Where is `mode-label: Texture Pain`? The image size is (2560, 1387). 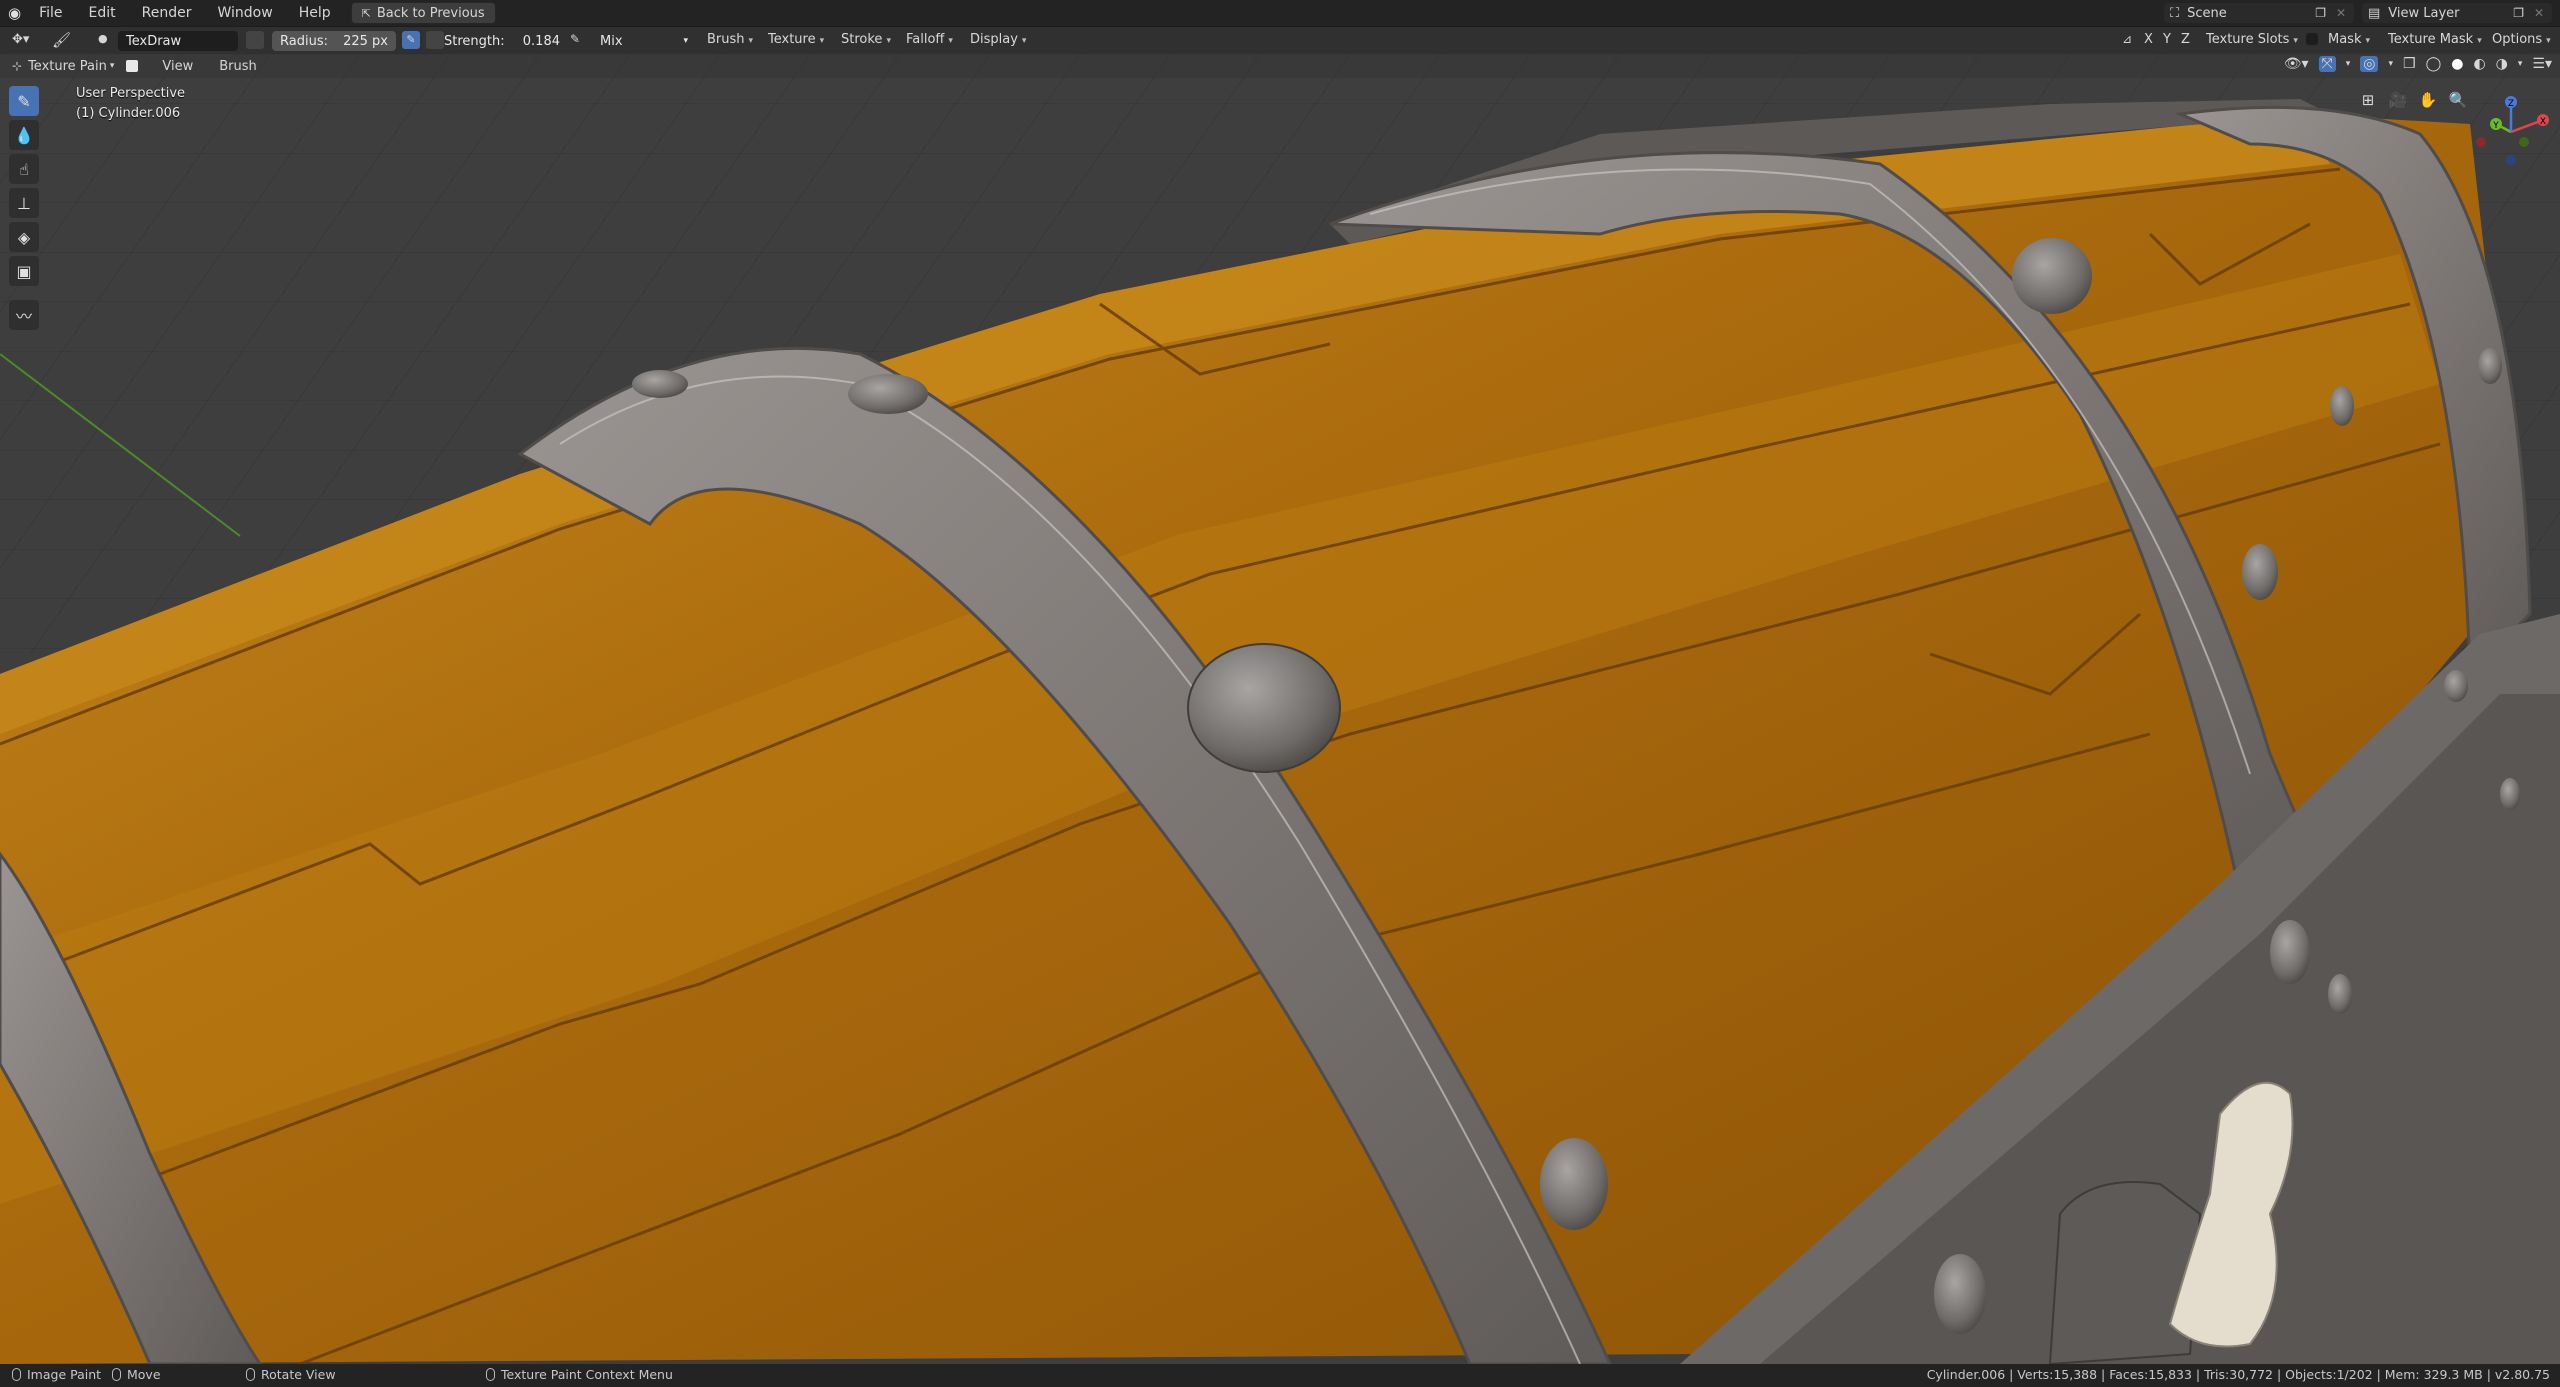 mode-label: Texture Pain is located at coordinates (67, 66).